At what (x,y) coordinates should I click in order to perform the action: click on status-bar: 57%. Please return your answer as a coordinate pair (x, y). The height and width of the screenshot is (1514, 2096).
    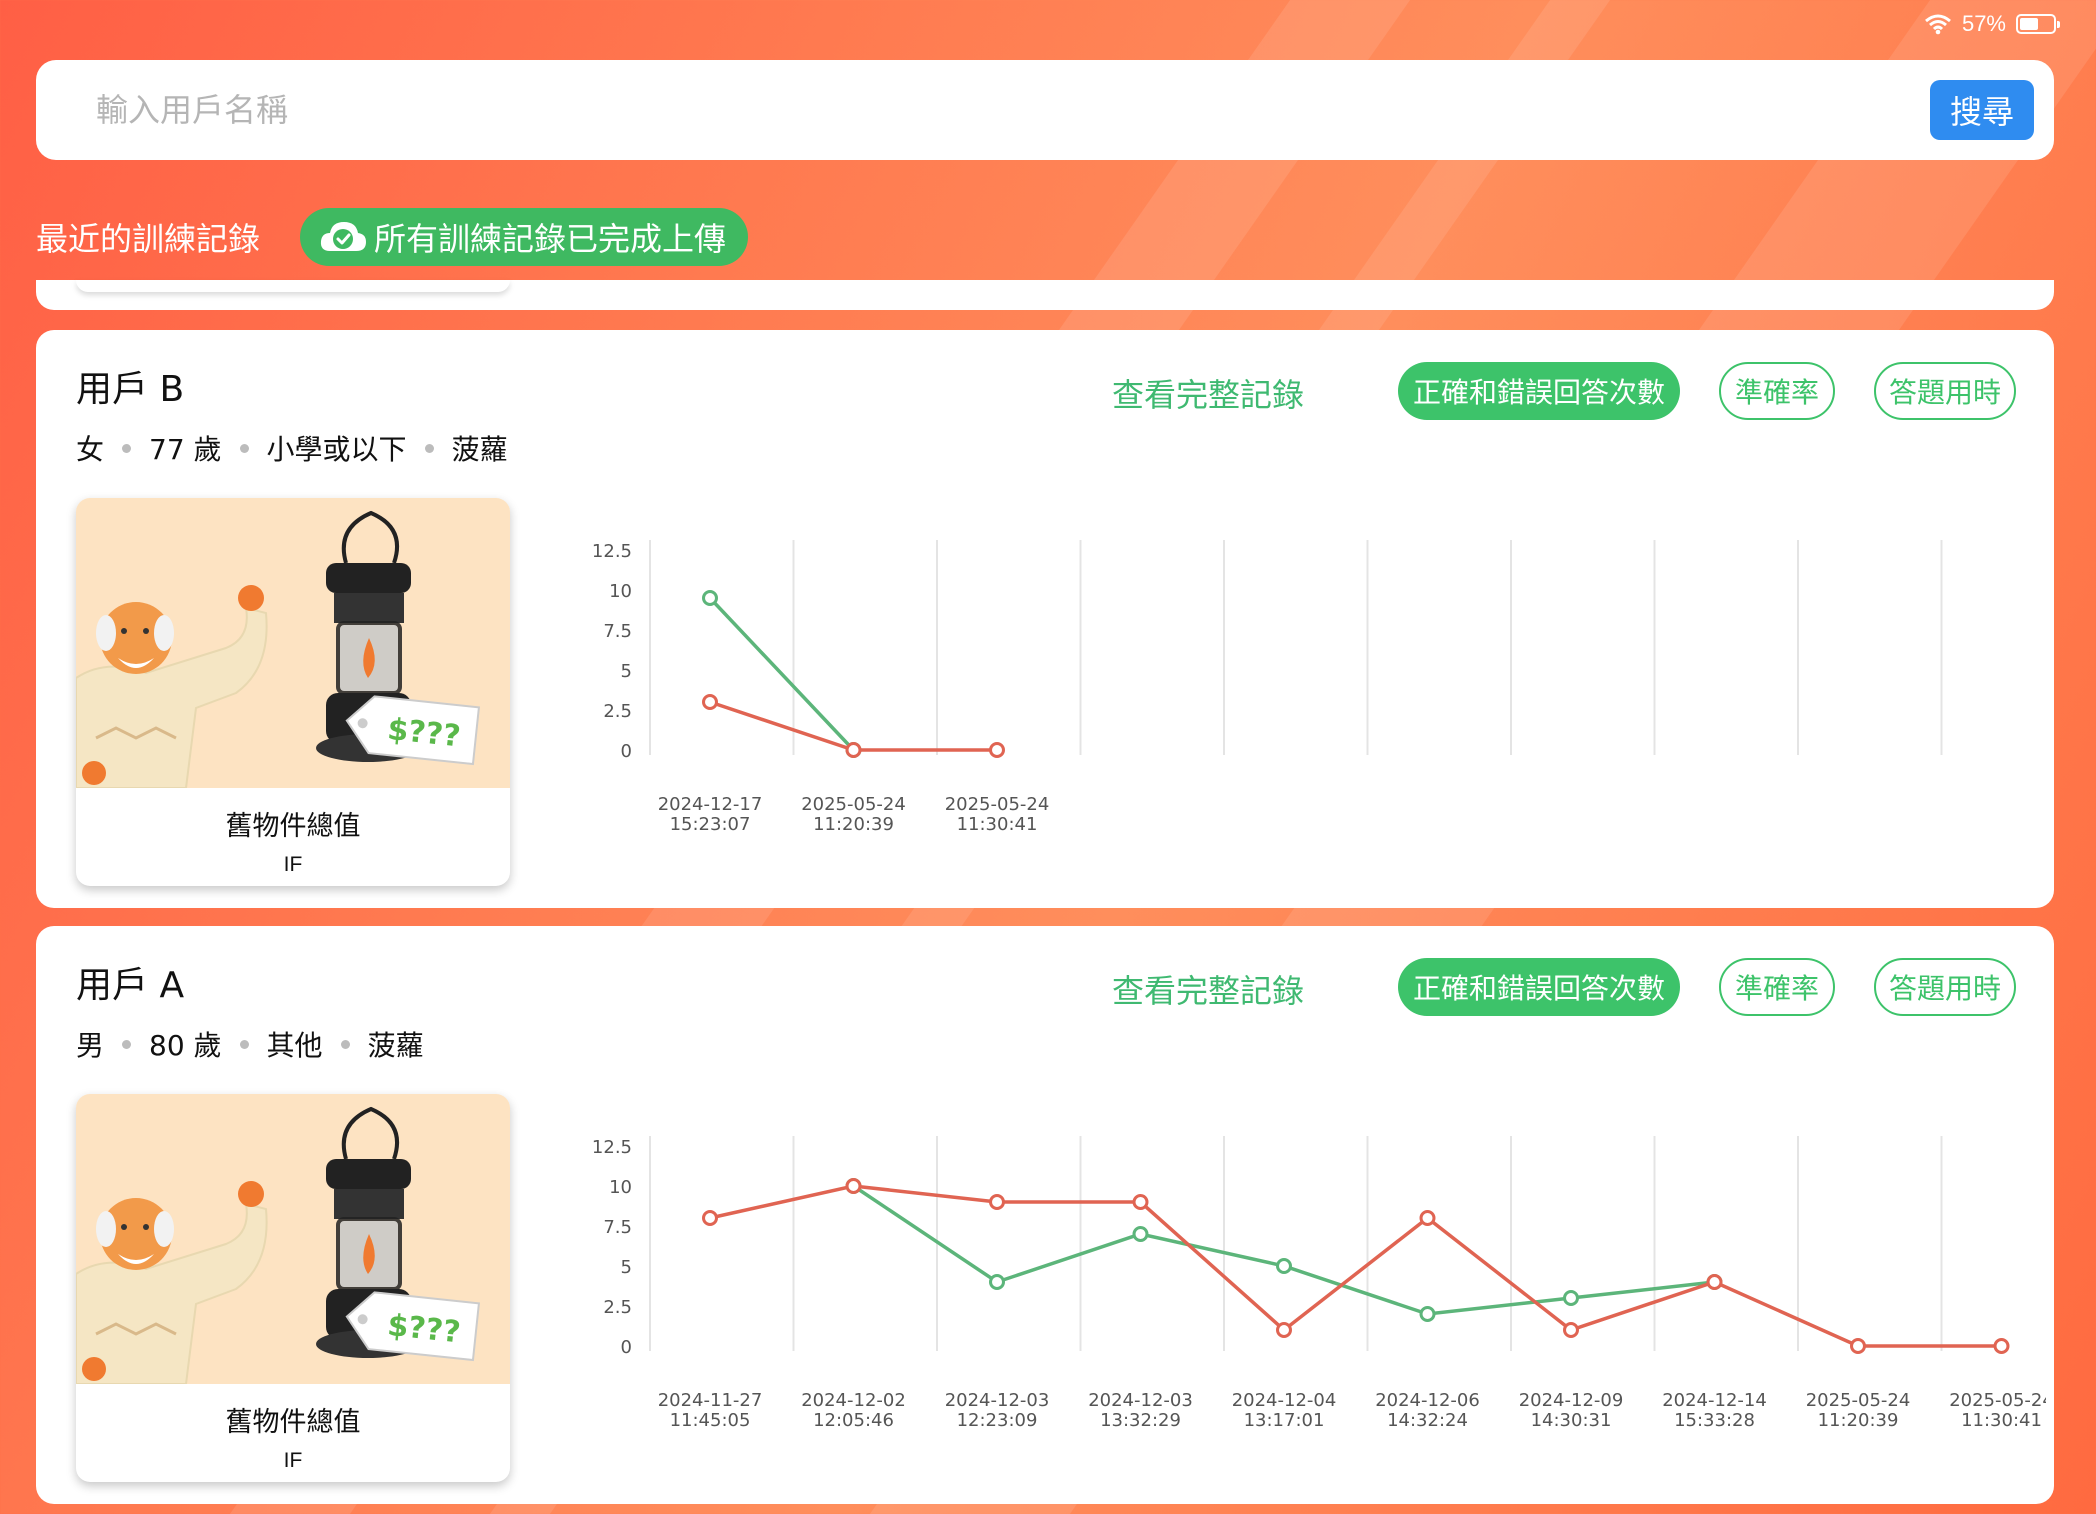
    Looking at the image, I should click on (1992, 24).